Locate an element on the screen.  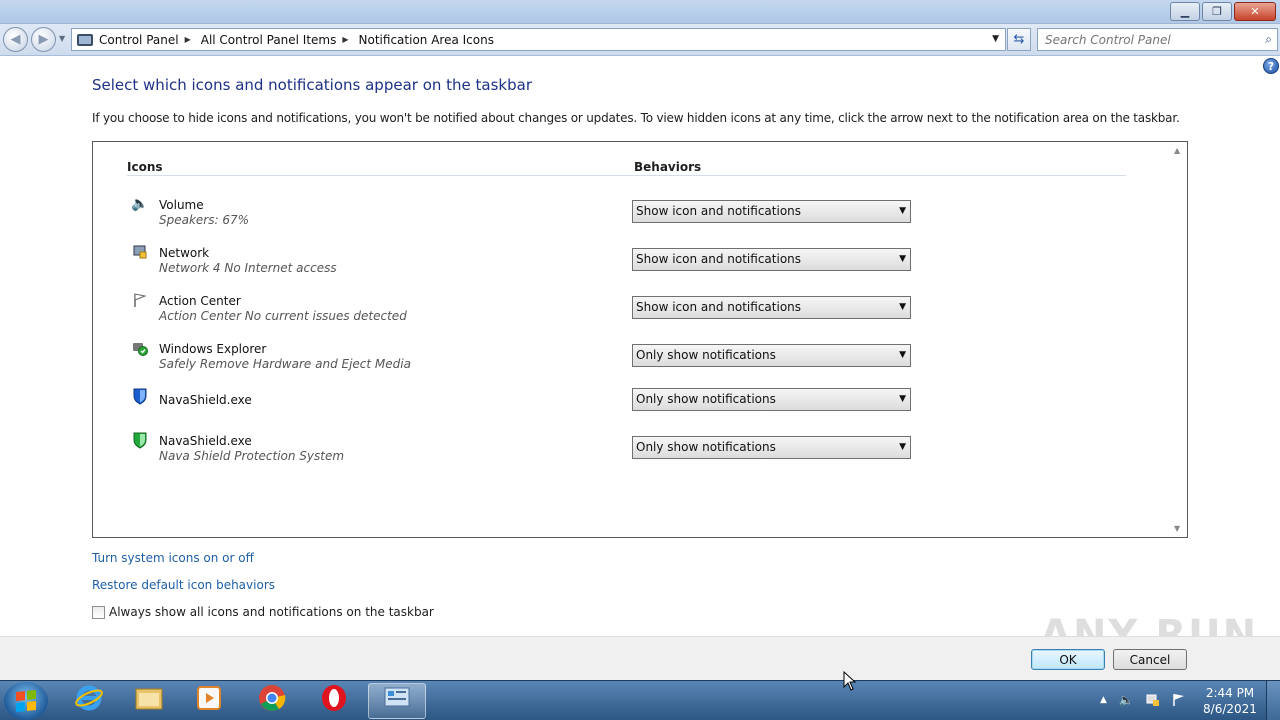
column-header-behaviors: Behaviors is located at coordinates (668, 167).